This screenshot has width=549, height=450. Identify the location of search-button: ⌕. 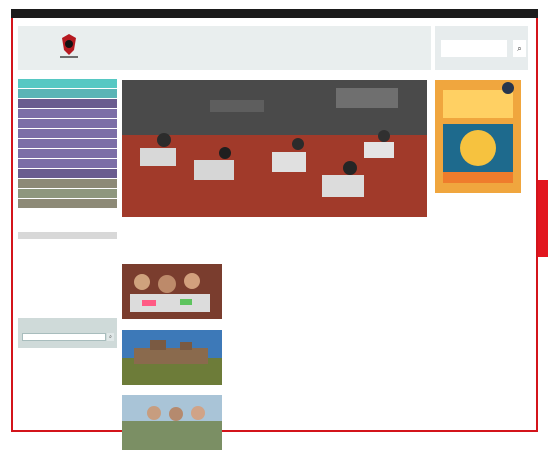
(519, 48).